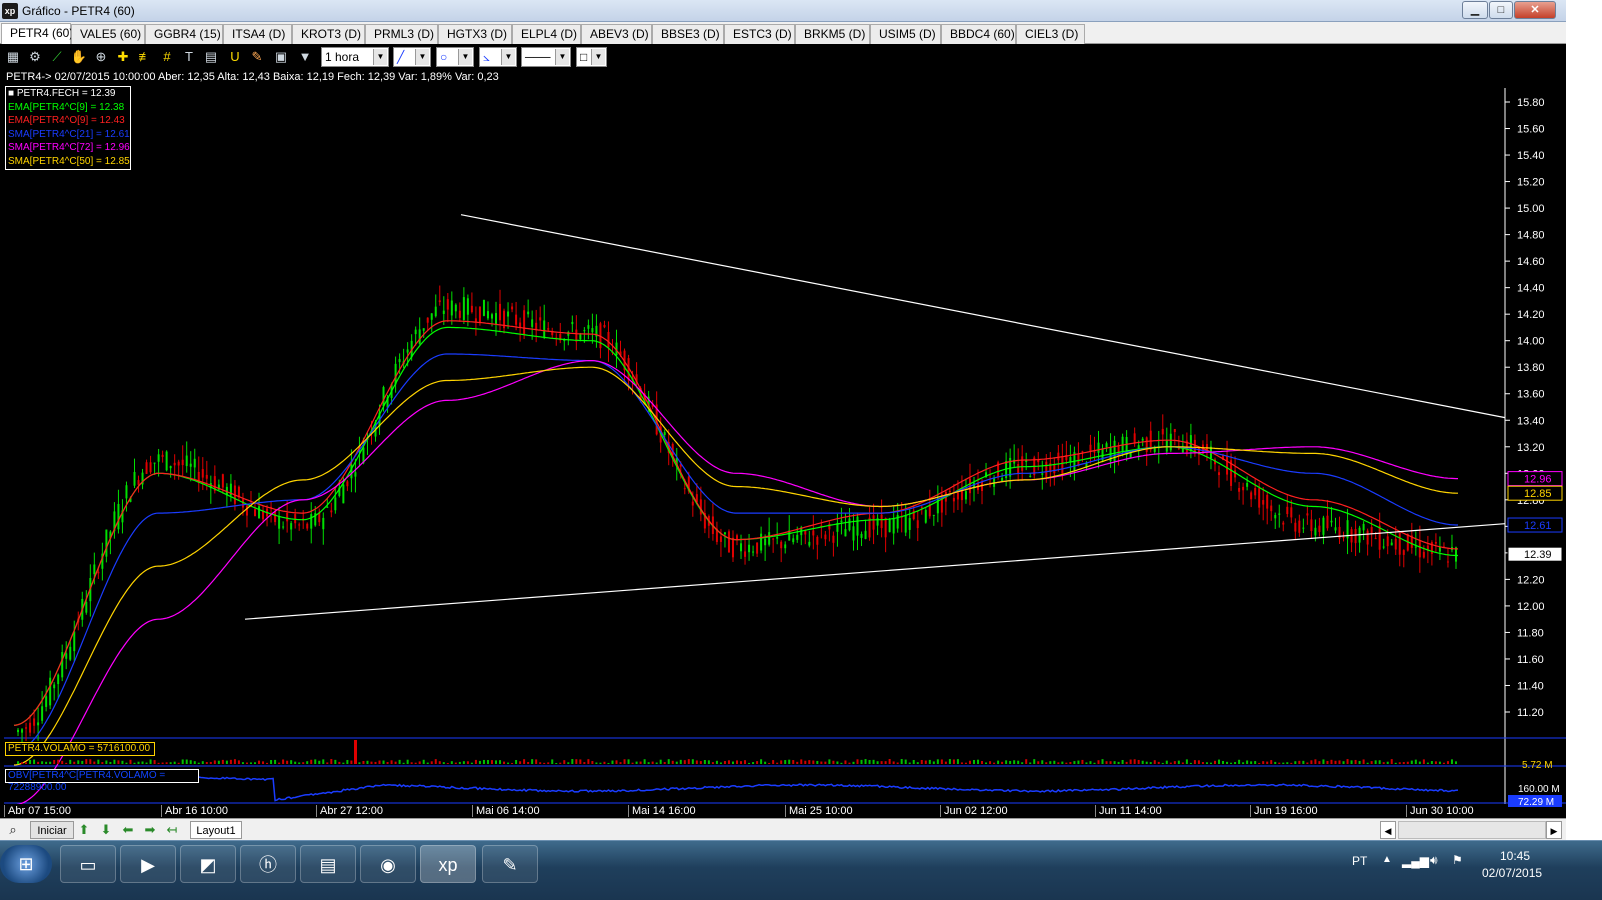 Image resolution: width=1602 pixels, height=900 pixels. I want to click on paint-icon: ✎, so click(510, 864).